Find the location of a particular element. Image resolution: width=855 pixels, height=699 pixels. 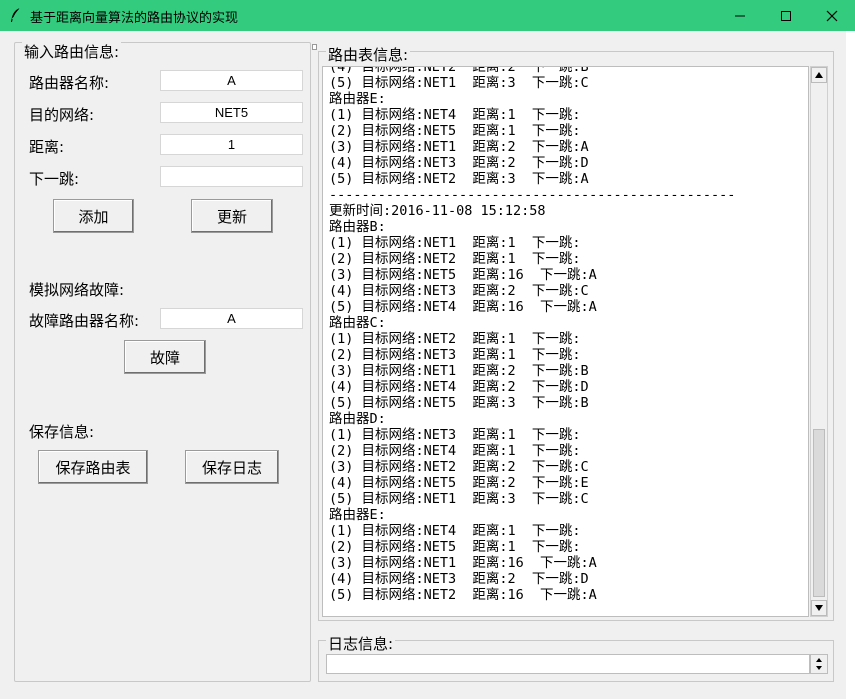

triangle-up-icon is located at coordinates (819, 75).